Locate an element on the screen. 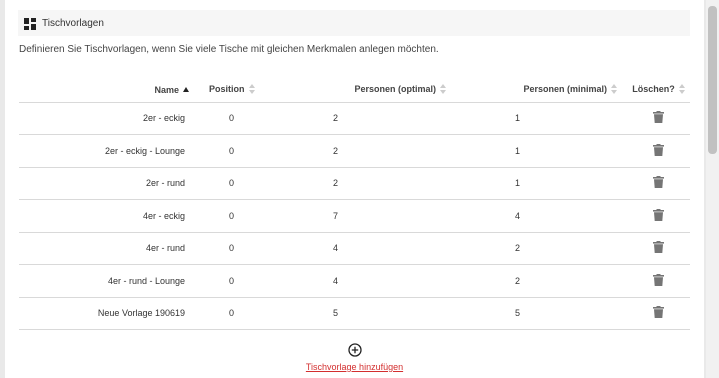  cell-name: 2er - rund is located at coordinates (114, 183).